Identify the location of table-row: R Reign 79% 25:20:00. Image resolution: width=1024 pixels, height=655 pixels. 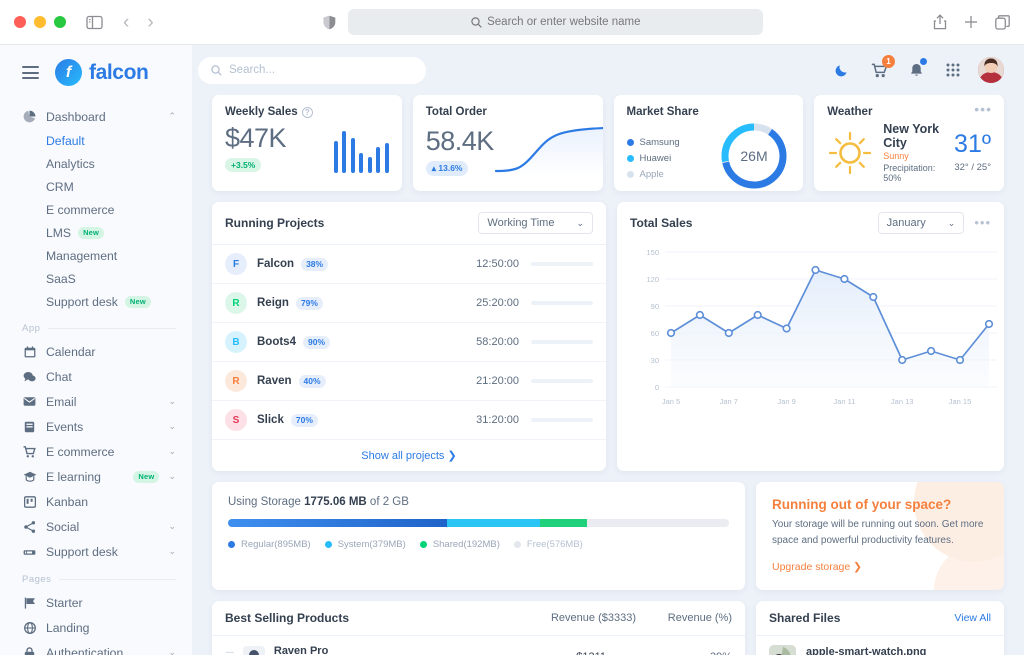
(409, 303).